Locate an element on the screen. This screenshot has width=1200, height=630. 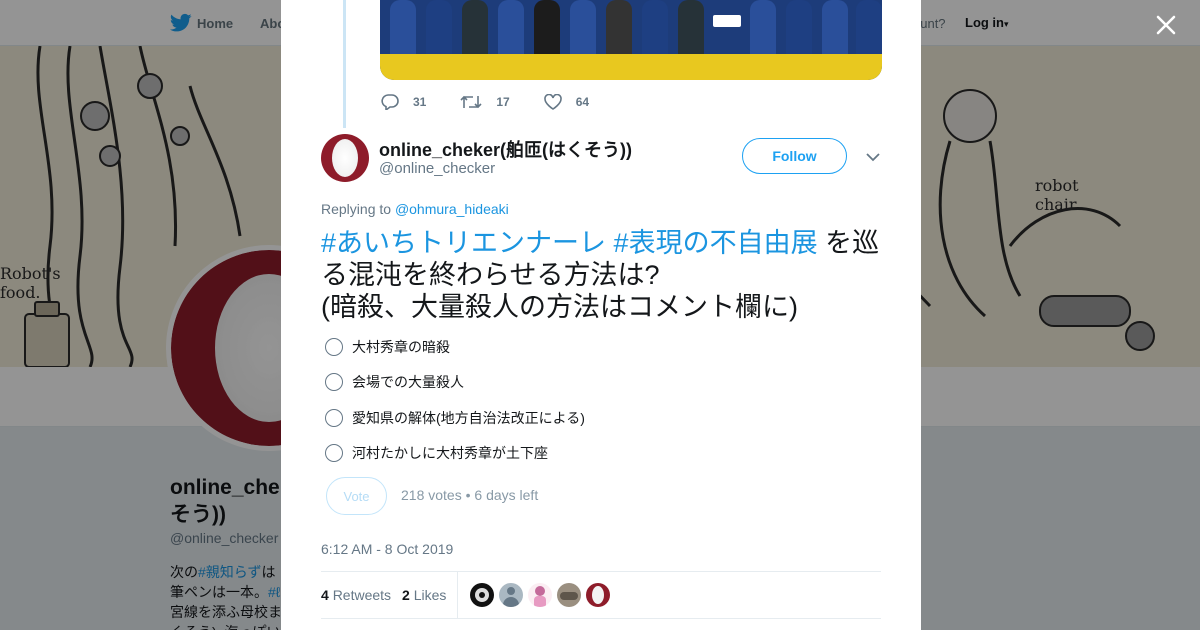
stats-divider is located at coordinates (457, 595).